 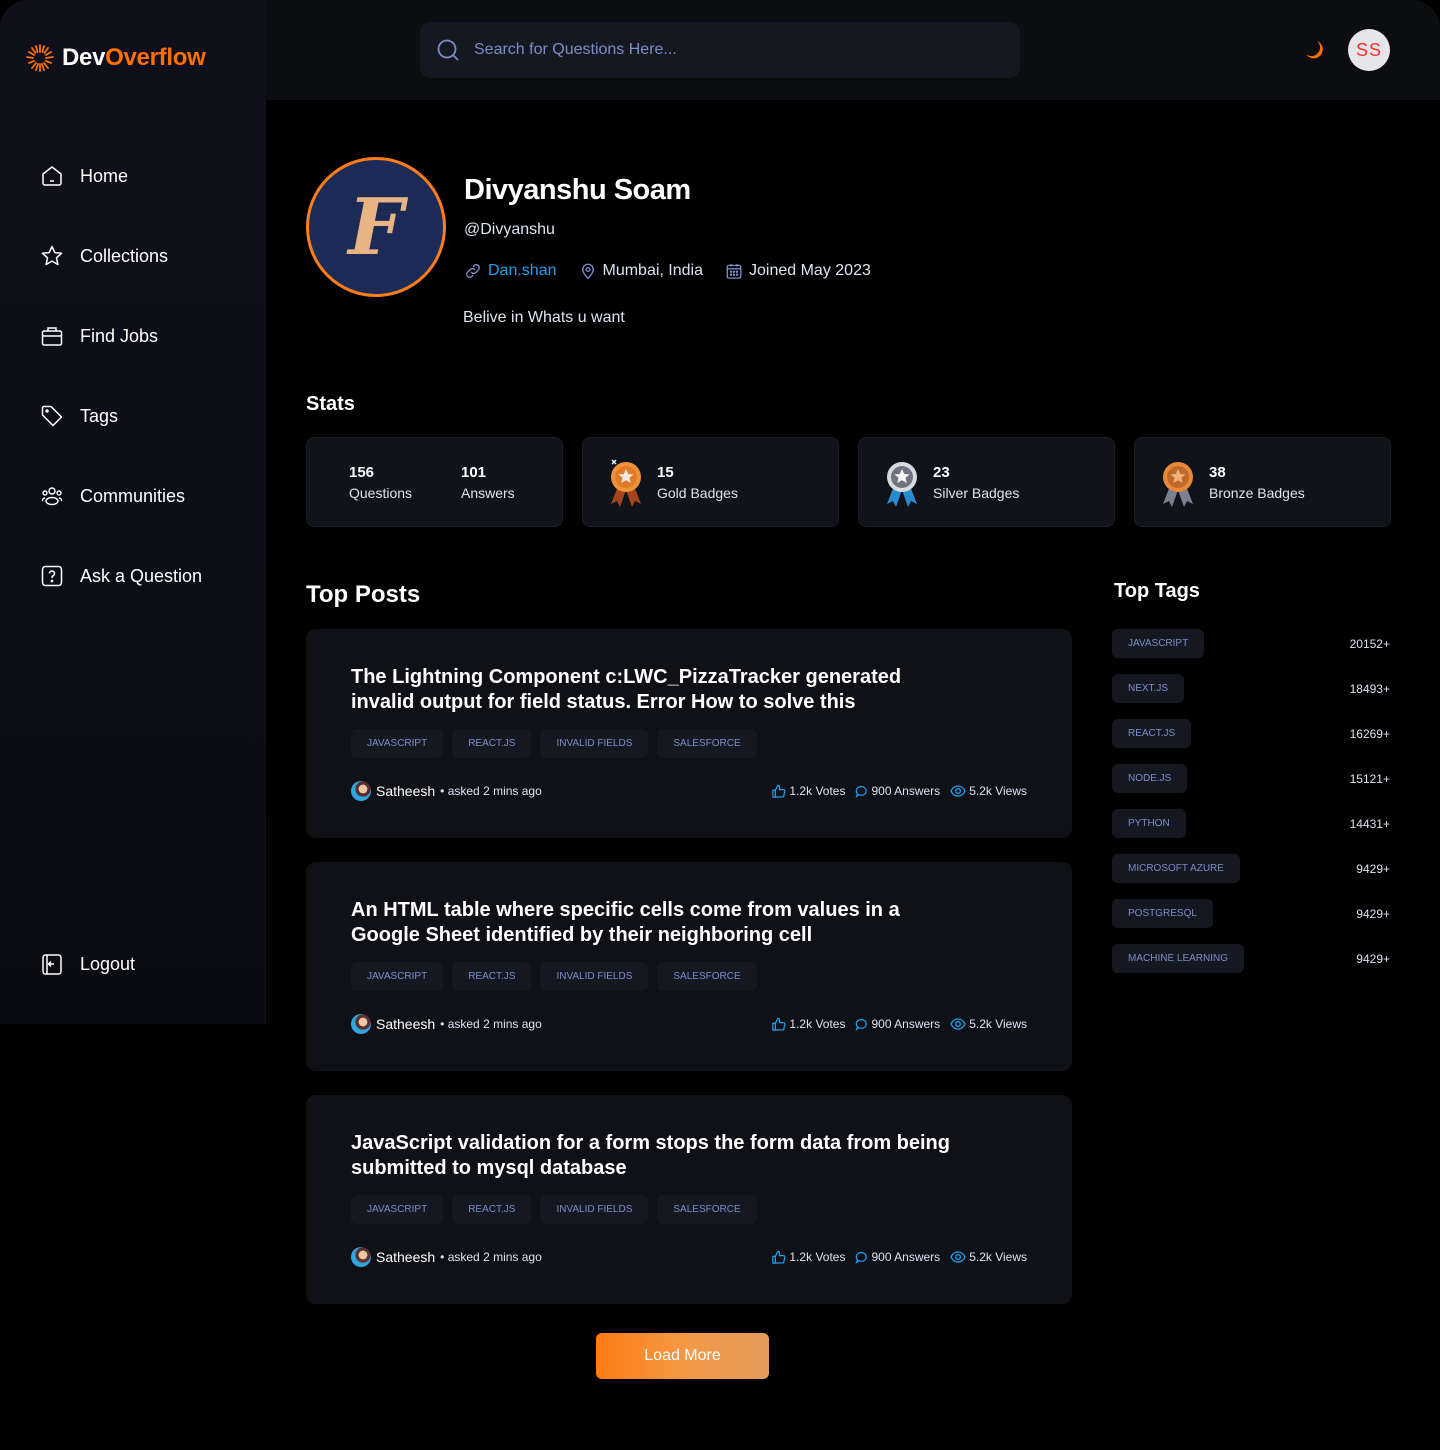 What do you see at coordinates (941, 472) in the screenshot?
I see `stat-value: 23` at bounding box center [941, 472].